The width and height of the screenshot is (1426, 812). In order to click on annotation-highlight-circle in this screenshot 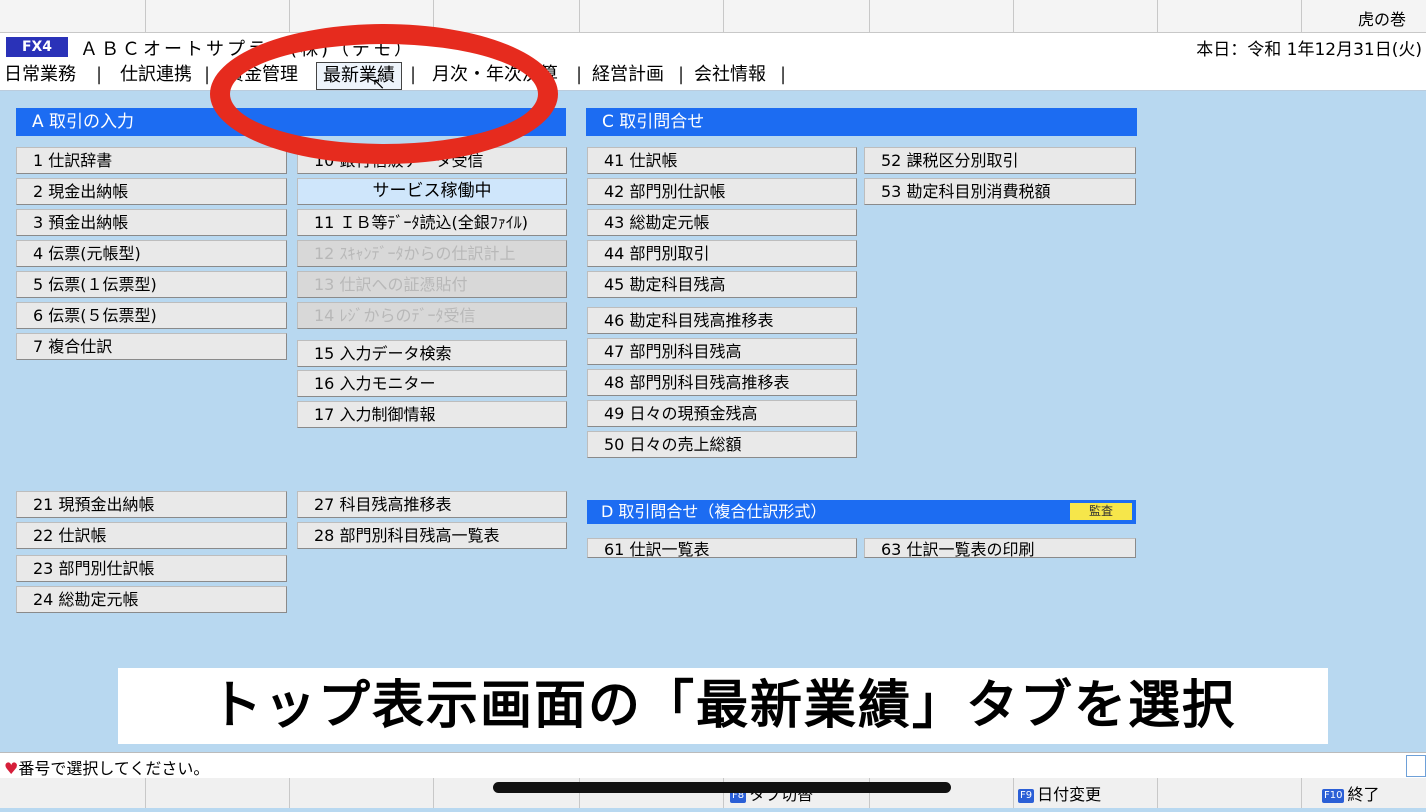, I will do `click(384, 94)`.